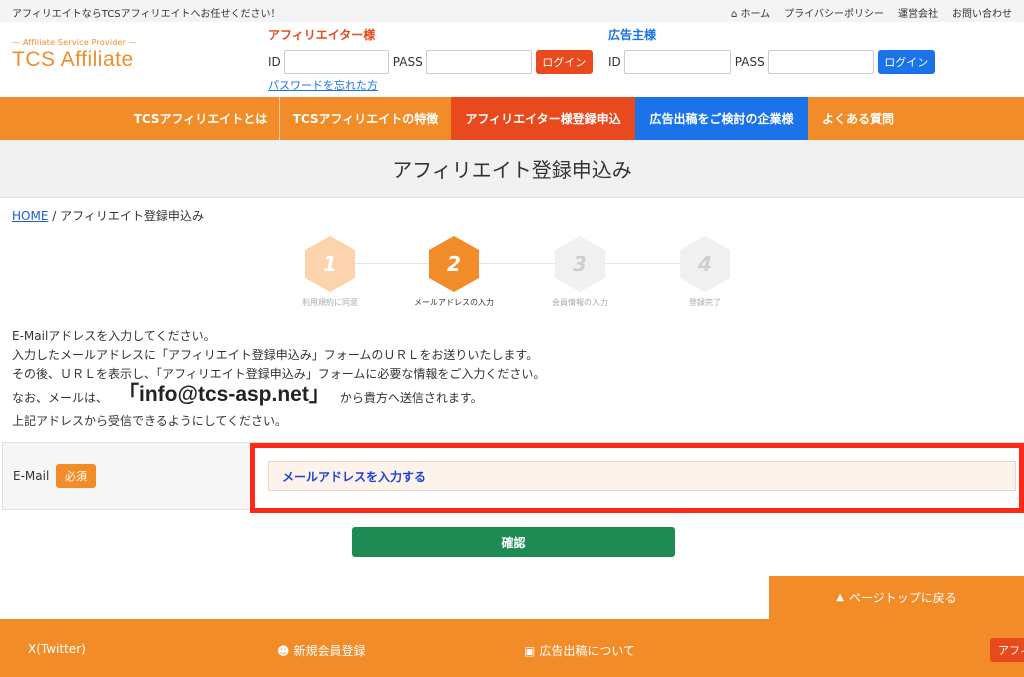  What do you see at coordinates (834, 12) in the screenshot?
I see `privacy-link: プライバシーポリシー` at bounding box center [834, 12].